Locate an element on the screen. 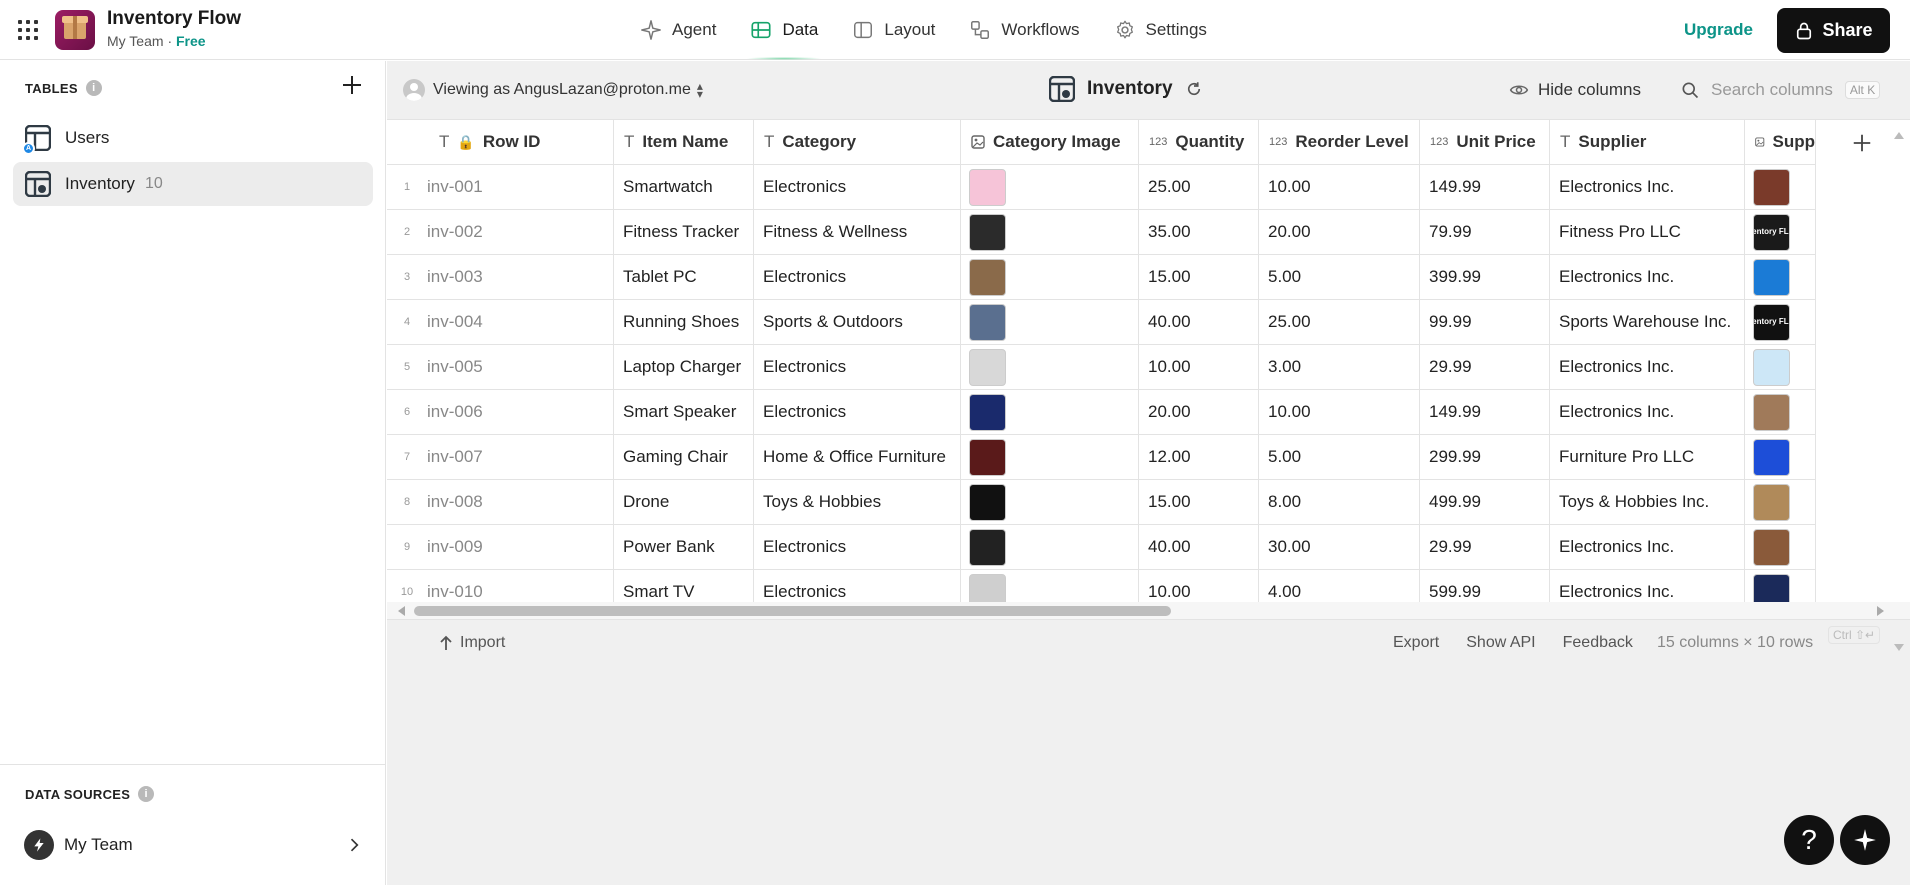  unit-price-cell: 599.99 is located at coordinates (1485, 586).